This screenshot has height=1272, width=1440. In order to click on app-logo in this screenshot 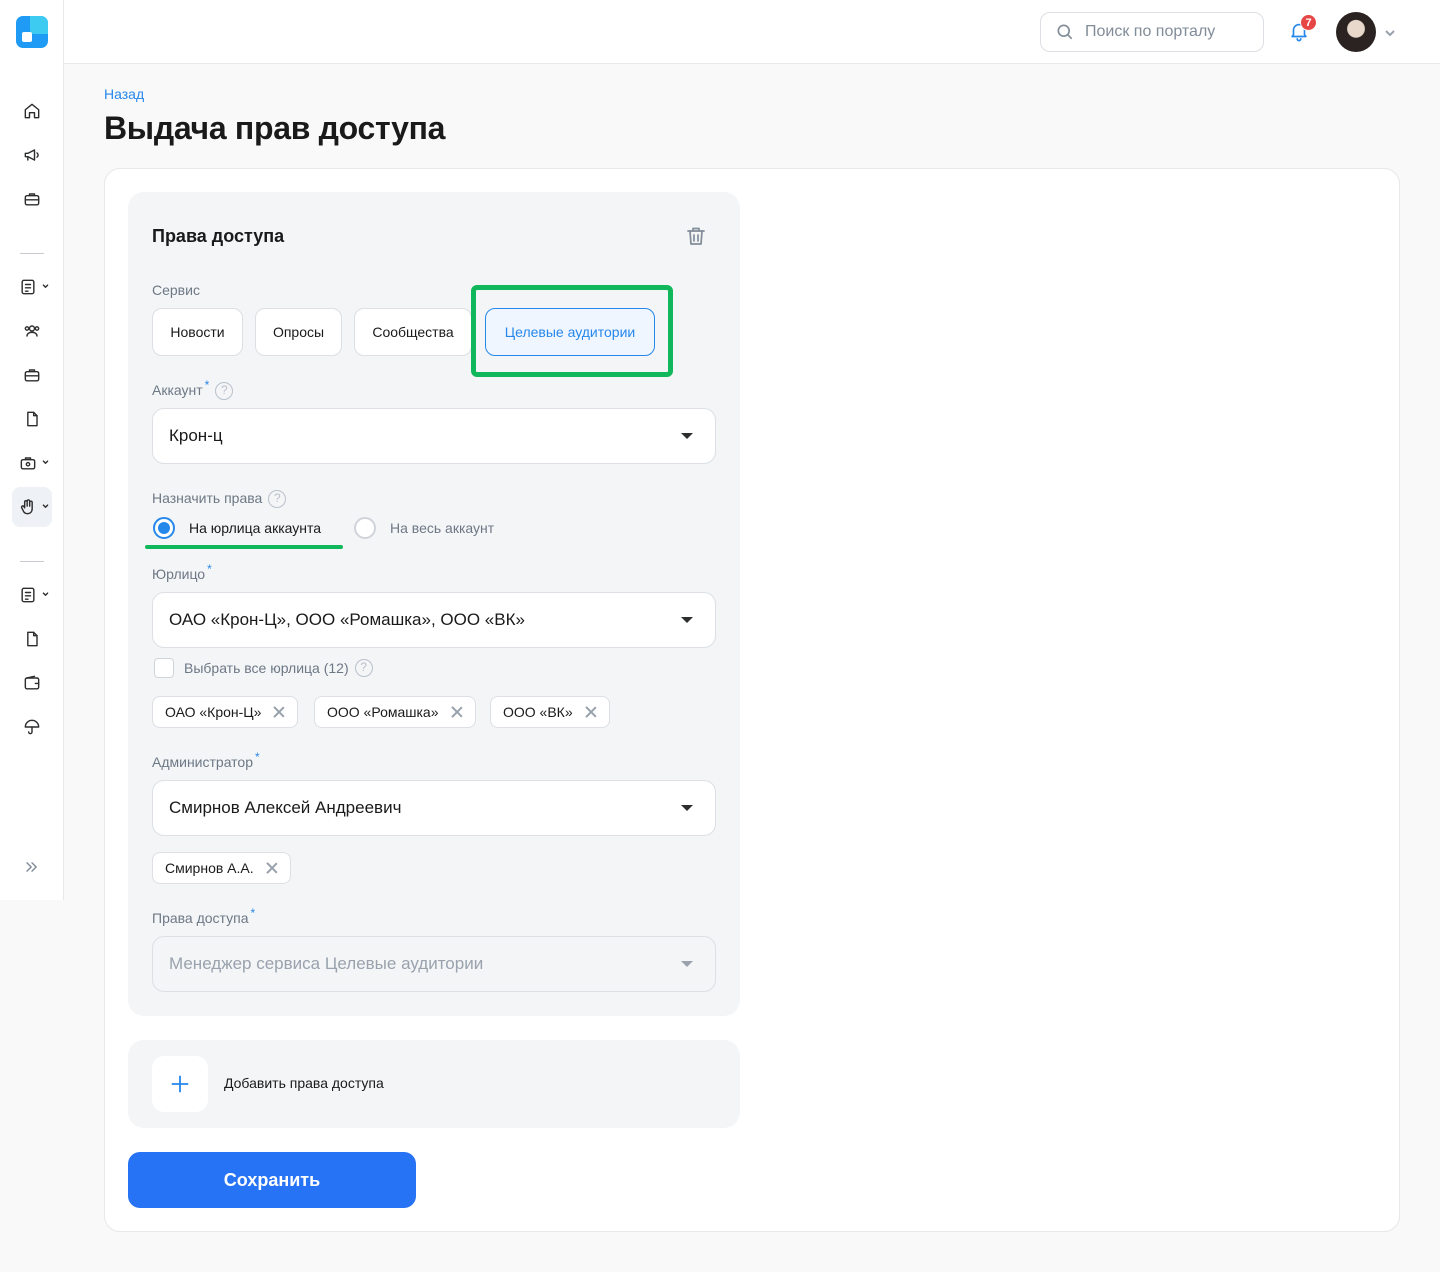, I will do `click(32, 32)`.